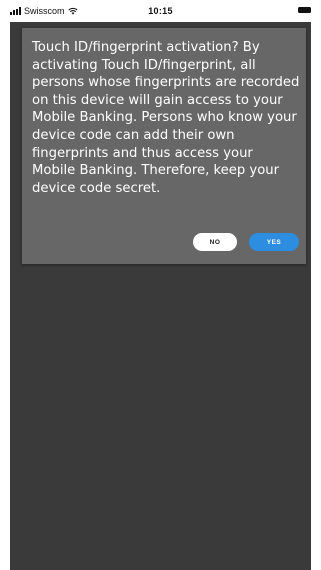 This screenshot has height=570, width=321. I want to click on status-bar: Swisscom 10:15, so click(160, 11).